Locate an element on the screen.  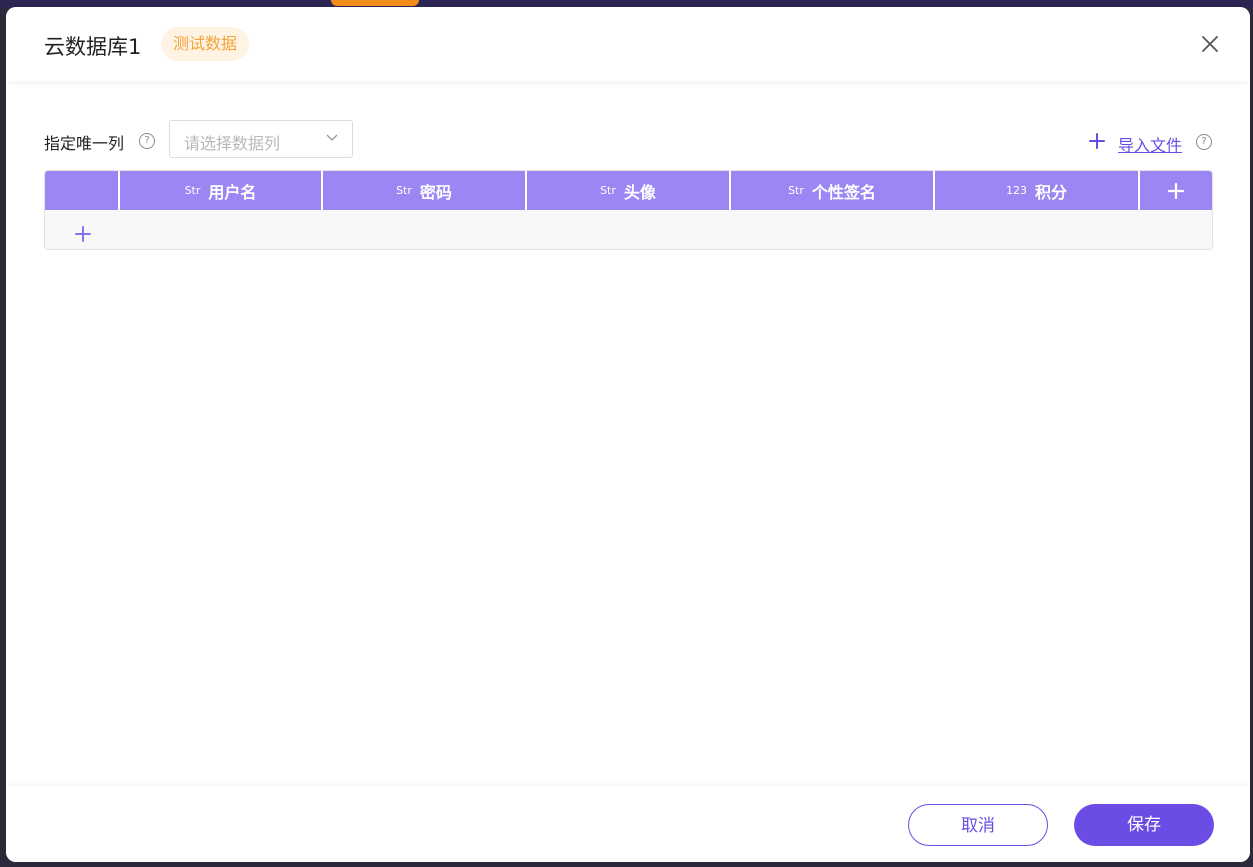
add-column-button is located at coordinates (1176, 190).